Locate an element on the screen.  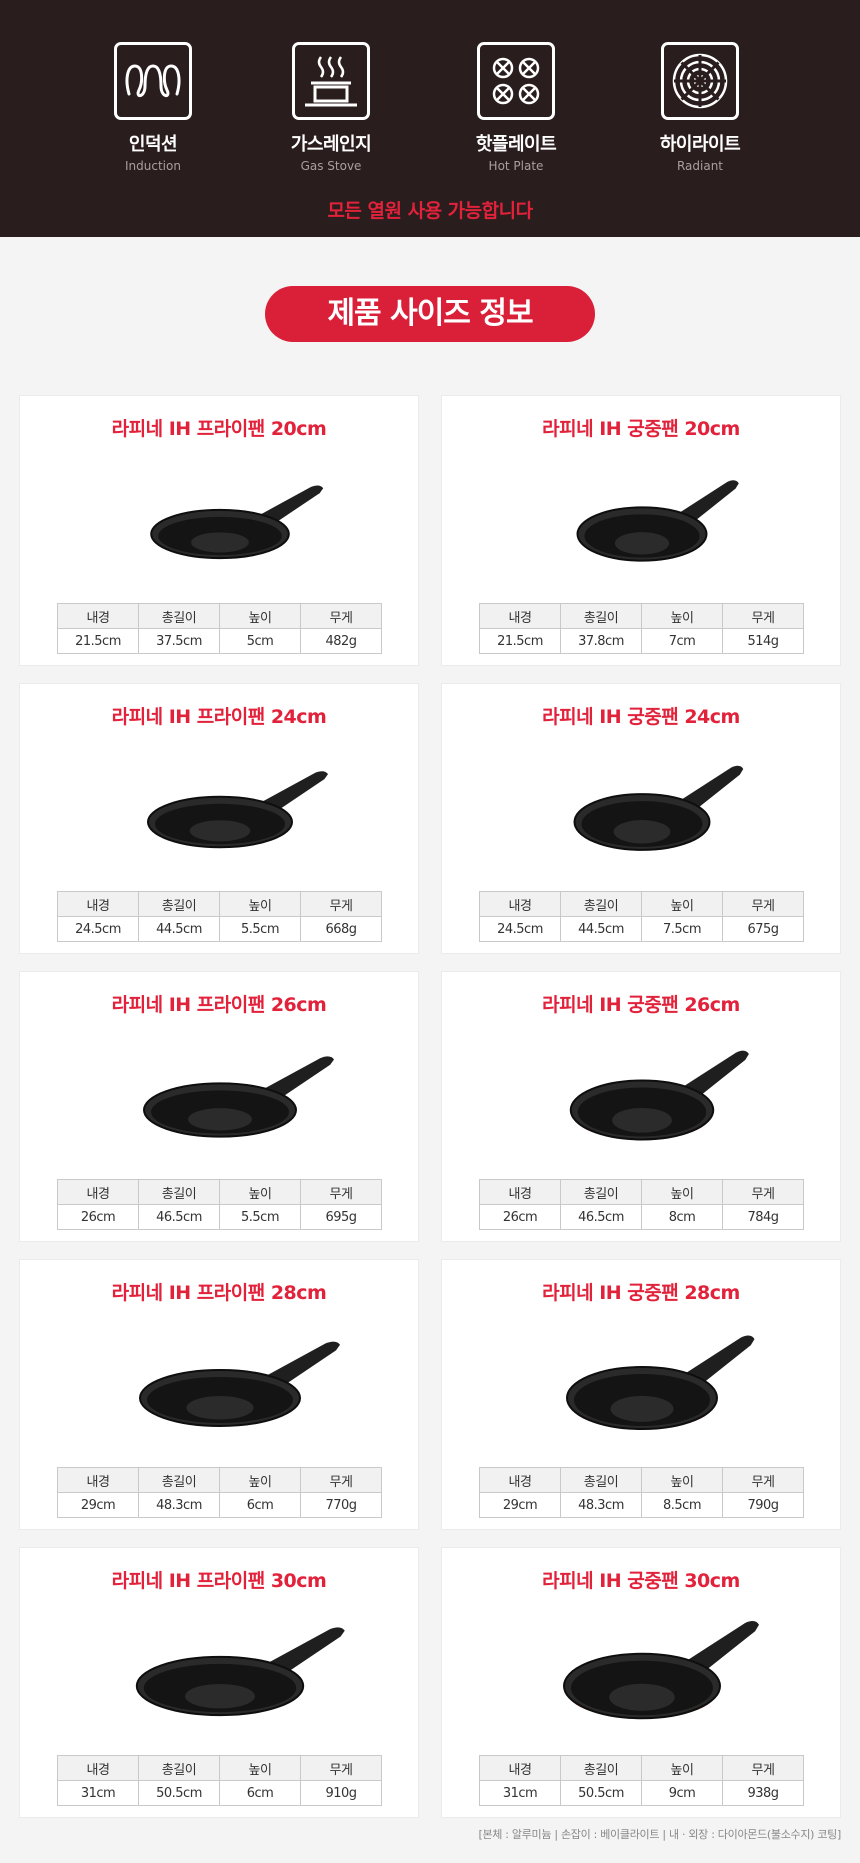
spec-value-cell: 910g is located at coordinates (341, 1793).